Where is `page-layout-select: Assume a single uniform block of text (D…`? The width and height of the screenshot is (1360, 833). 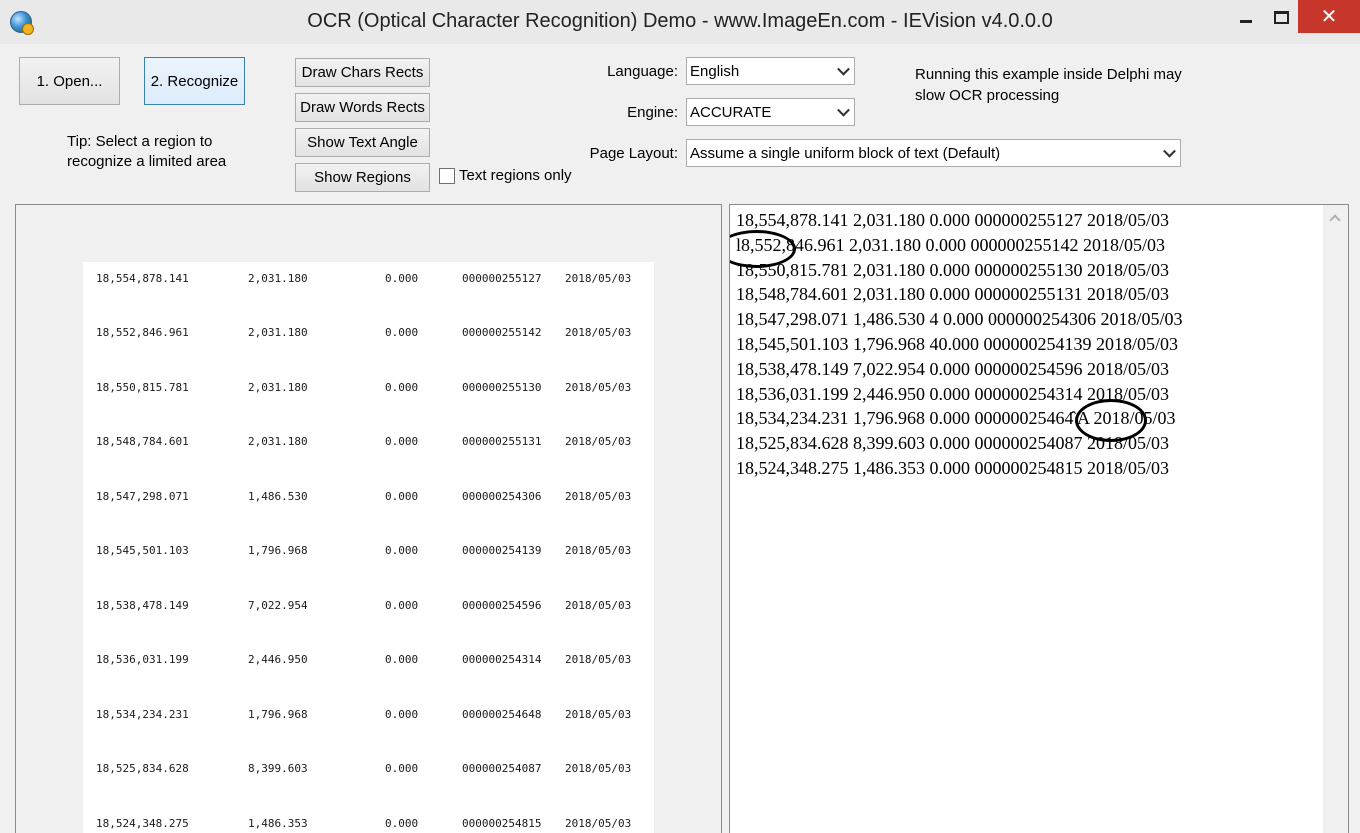
page-layout-select: Assume a single uniform block of text (D… is located at coordinates (933, 153).